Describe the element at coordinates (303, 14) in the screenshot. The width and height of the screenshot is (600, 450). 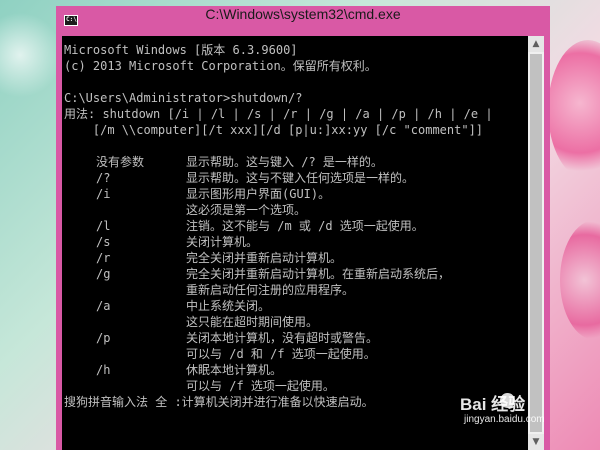
I see `window-title: C:\Windows\system32\cmd.exe` at that location.